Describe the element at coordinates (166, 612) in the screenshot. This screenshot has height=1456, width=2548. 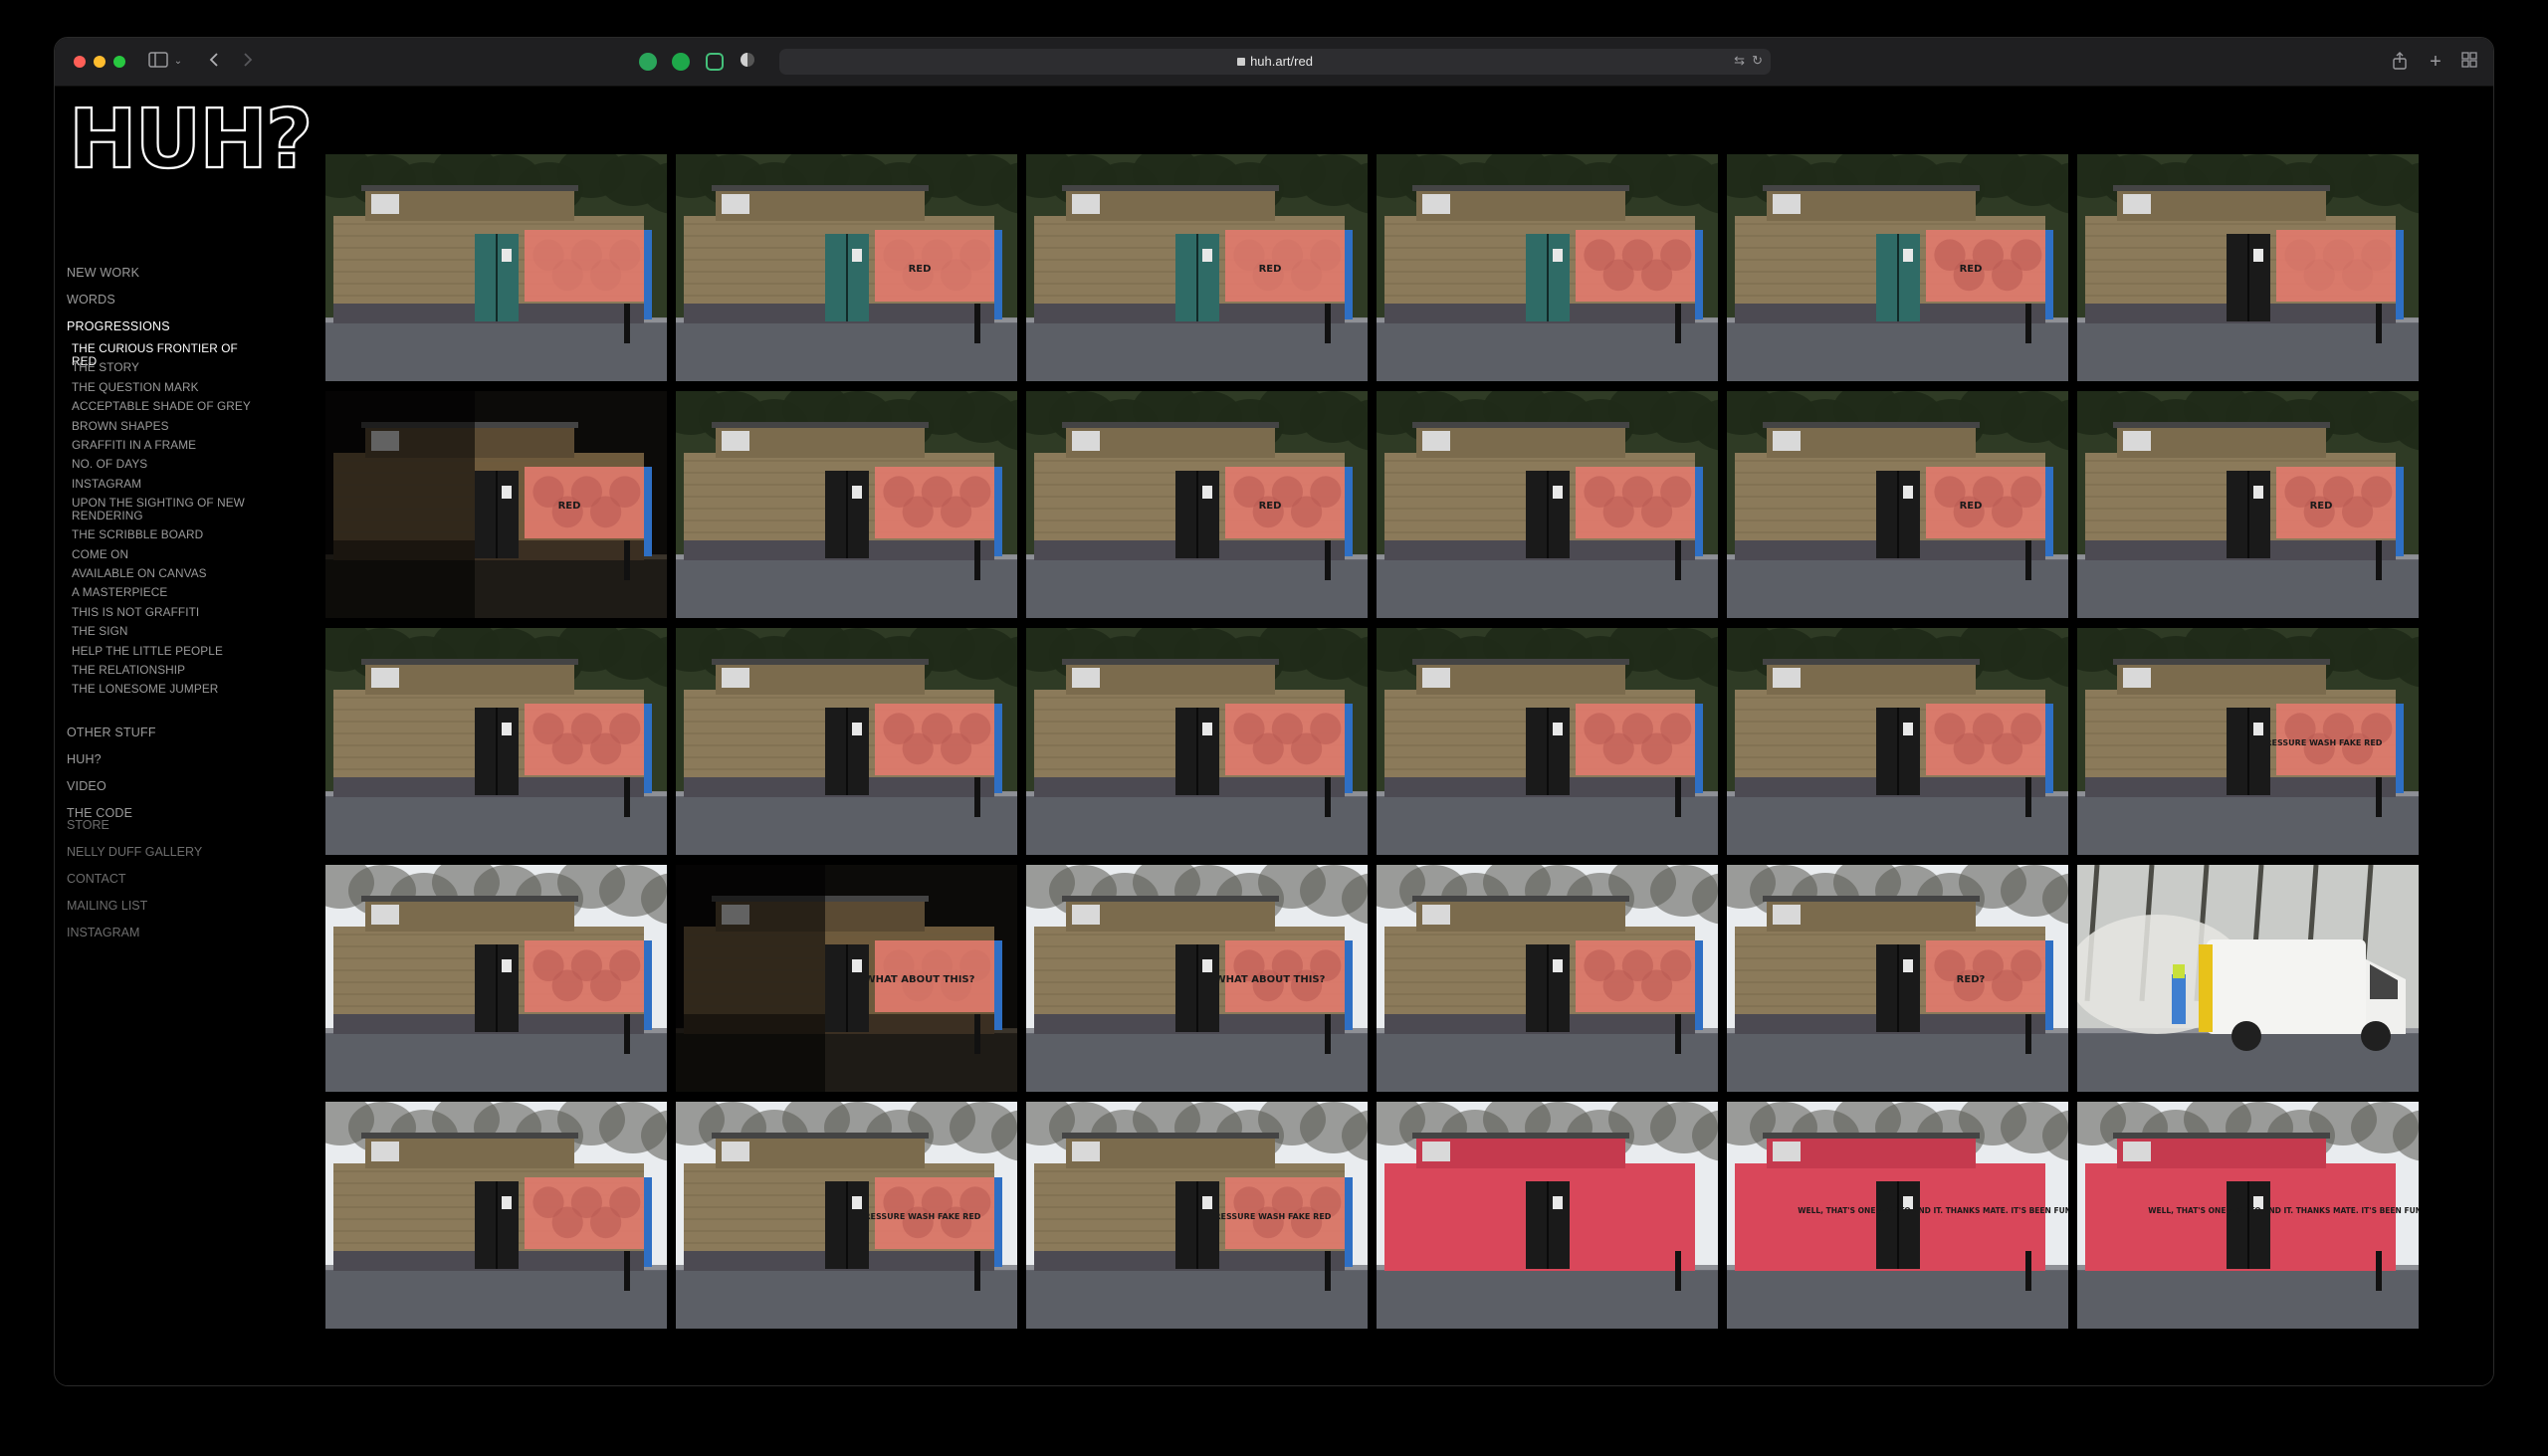
I see `subnav-item-this-is-not-graffiti: THIS IS NOT GRAFFITI` at that location.